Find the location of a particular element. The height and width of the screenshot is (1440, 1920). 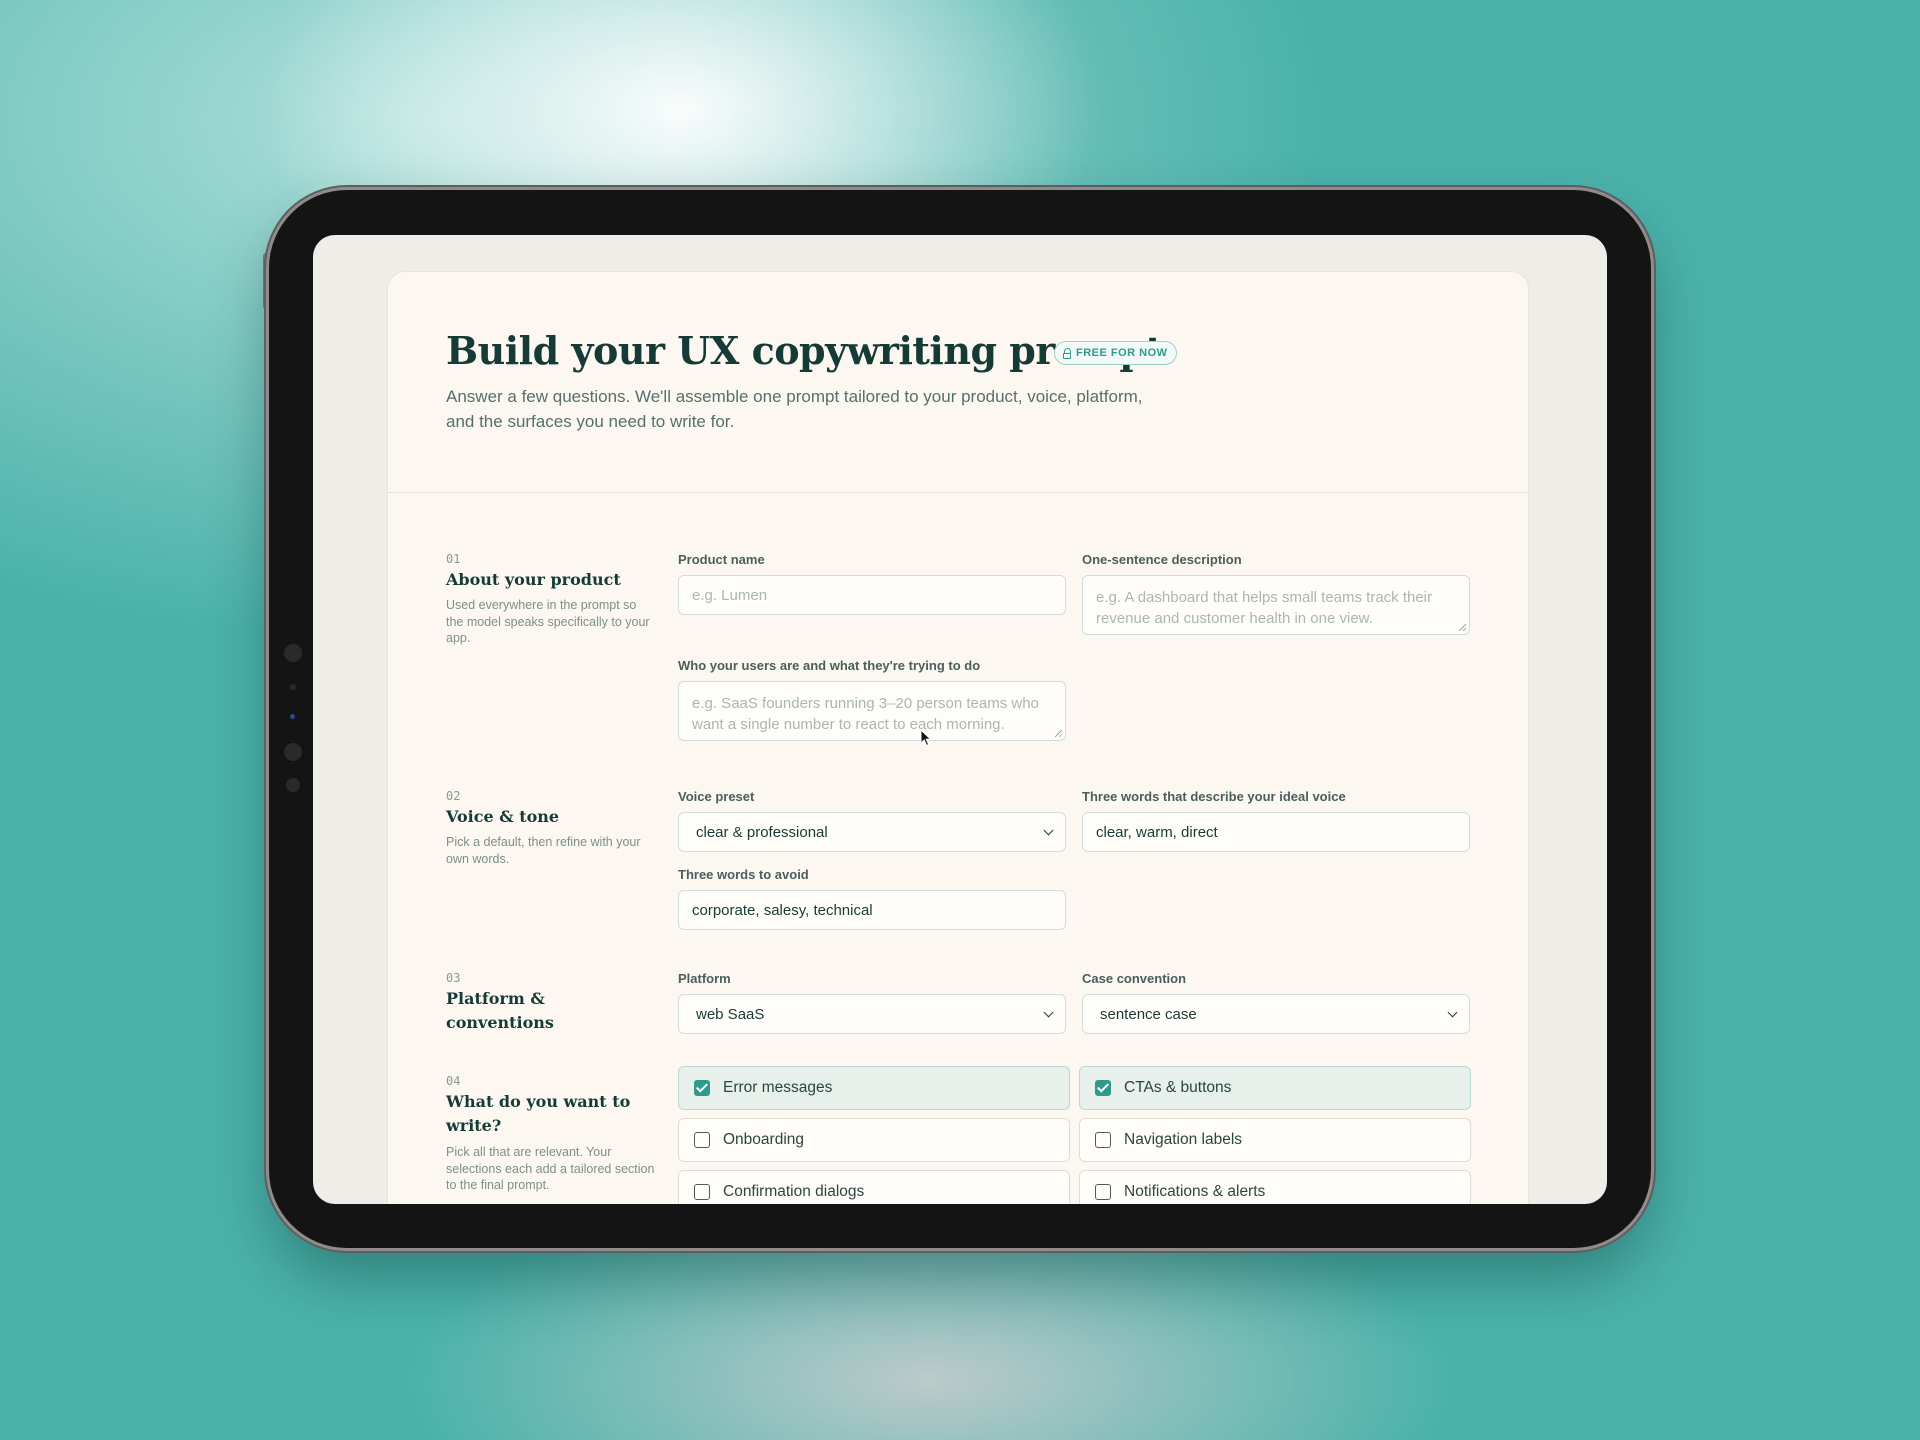

section-number: 04 is located at coordinates (453, 1081).